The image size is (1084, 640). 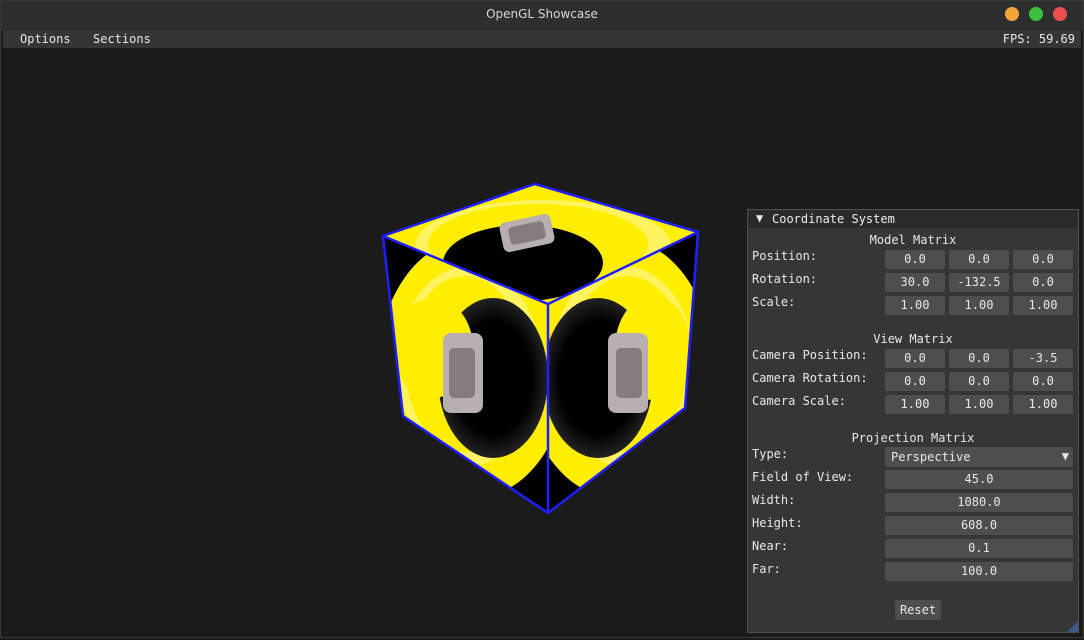 I want to click on height-field: 608.0, so click(x=979, y=525).